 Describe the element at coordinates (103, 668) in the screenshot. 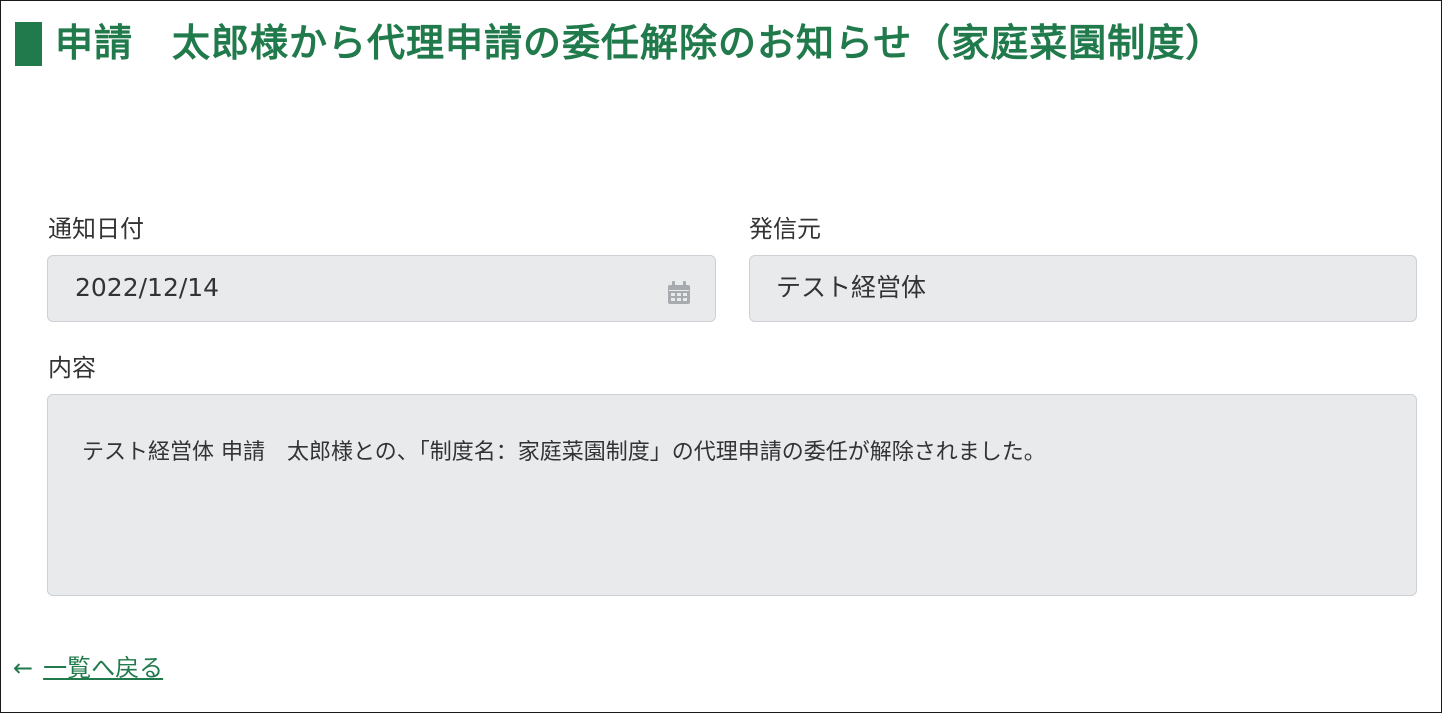

I see `back-to-list-link: 一覧へ戻る` at that location.